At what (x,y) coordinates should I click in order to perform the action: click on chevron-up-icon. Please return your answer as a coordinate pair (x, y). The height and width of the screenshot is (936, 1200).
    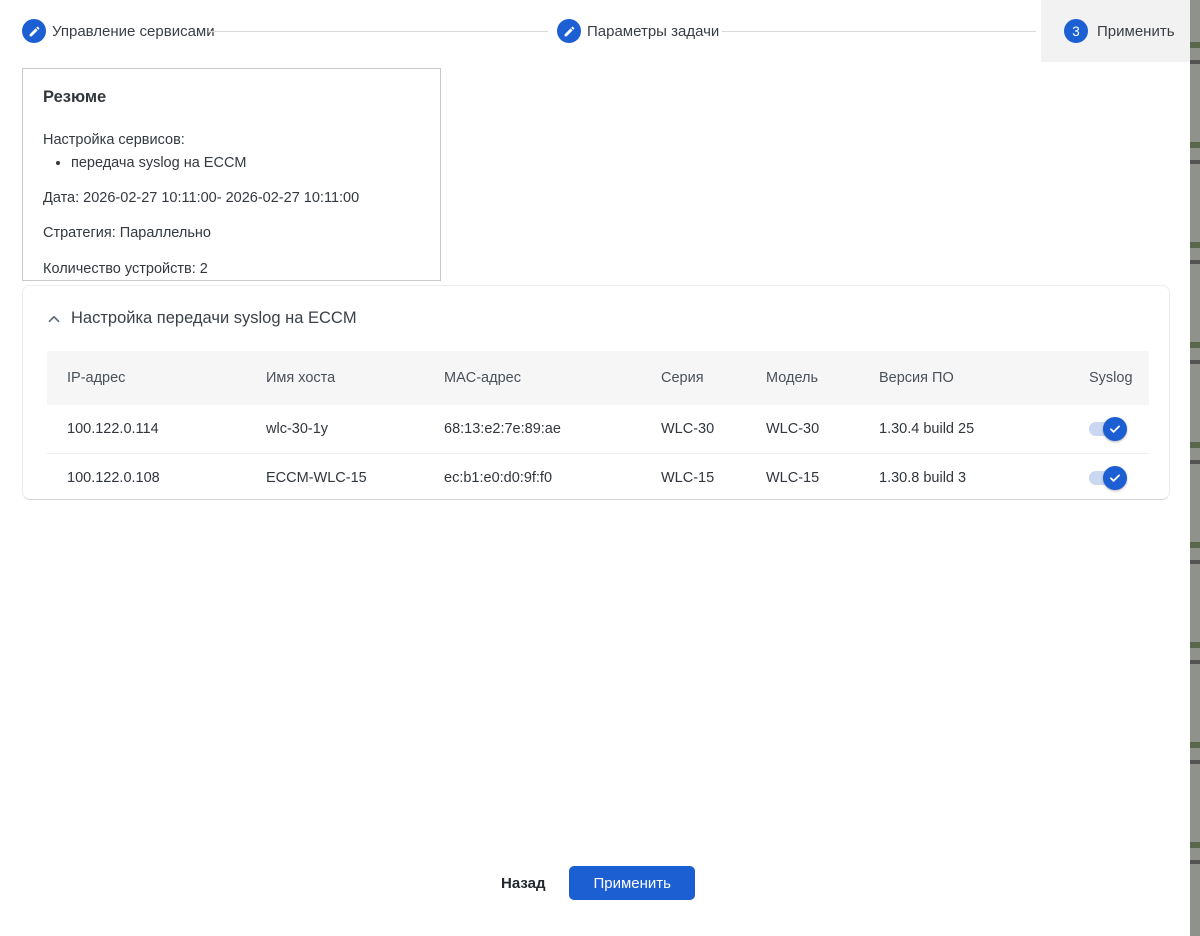
    Looking at the image, I should click on (54, 318).